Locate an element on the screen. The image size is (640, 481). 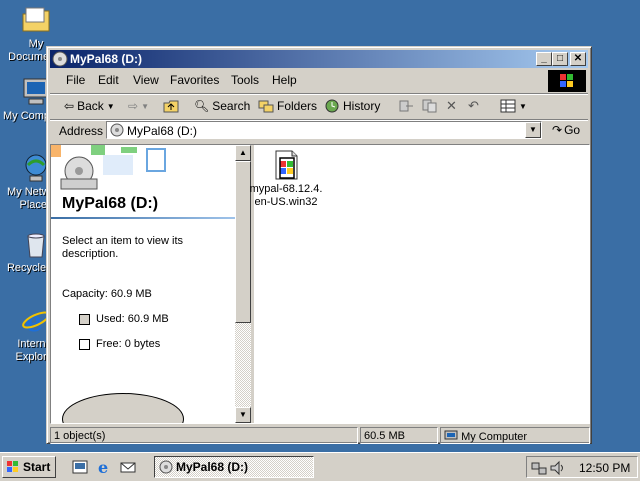
scroll-down-button: ▼ is located at coordinates (243, 415).